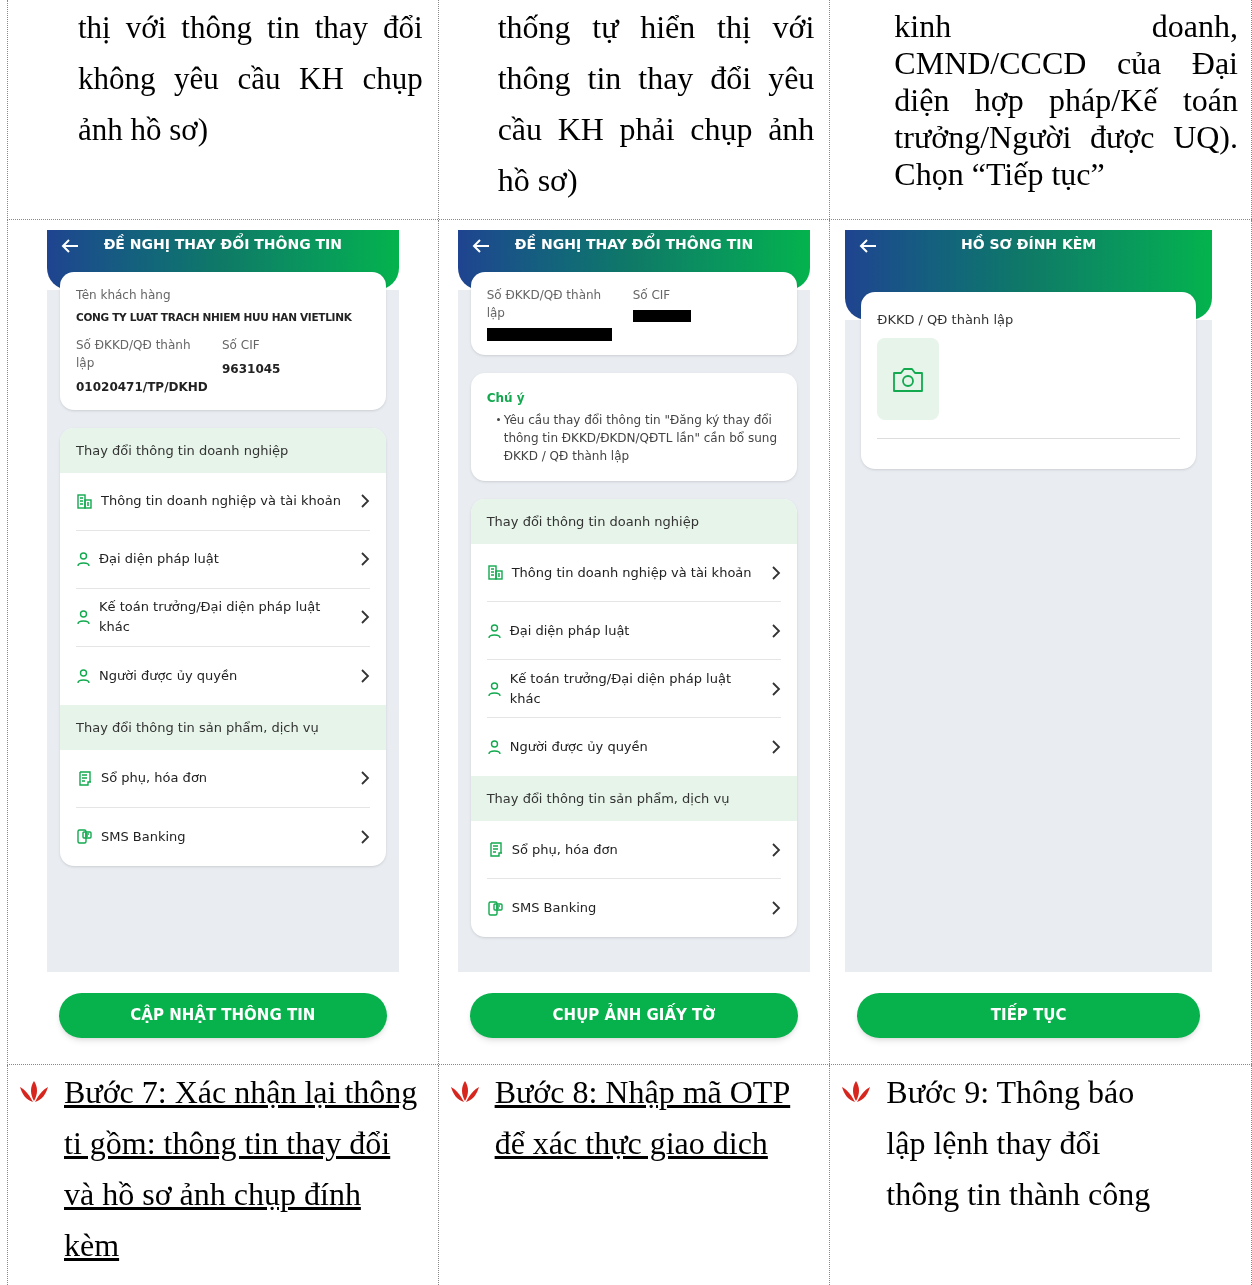  I want to click on notice-text: Yêu cầu thay đổi thông tin "Đăng ký thay đổi thông tin ĐKKD/ĐKDN/QĐTL lần" cần bổ sung ĐKKD / QĐ thành lập, so click(640, 438).